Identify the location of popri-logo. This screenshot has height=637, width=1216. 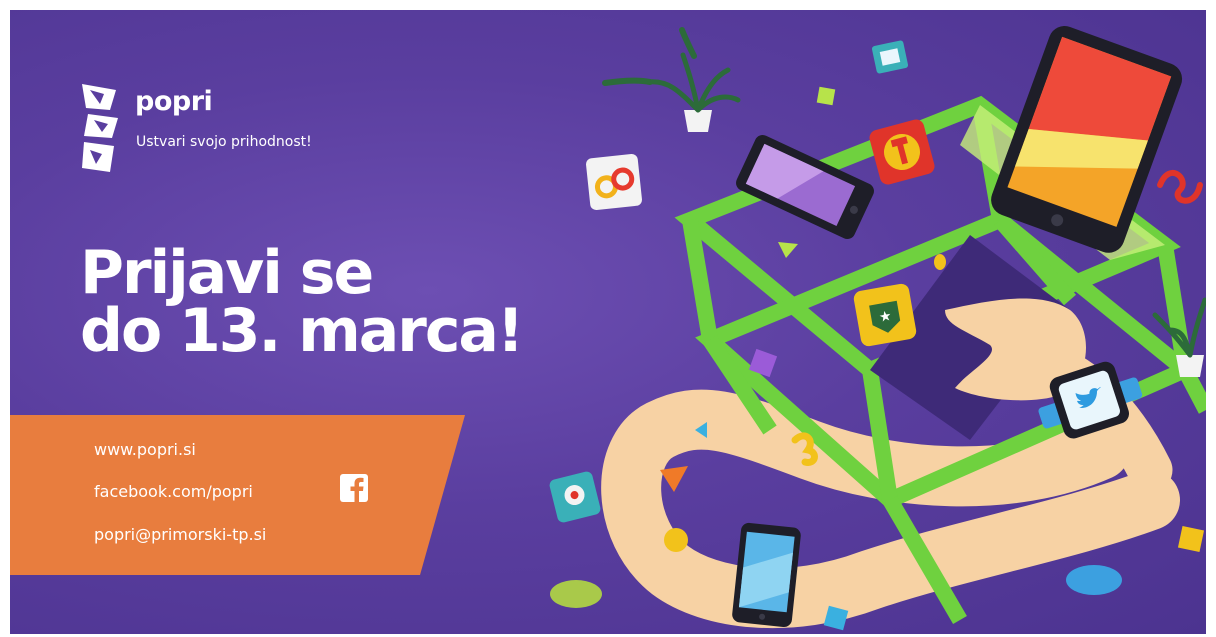
(100, 128).